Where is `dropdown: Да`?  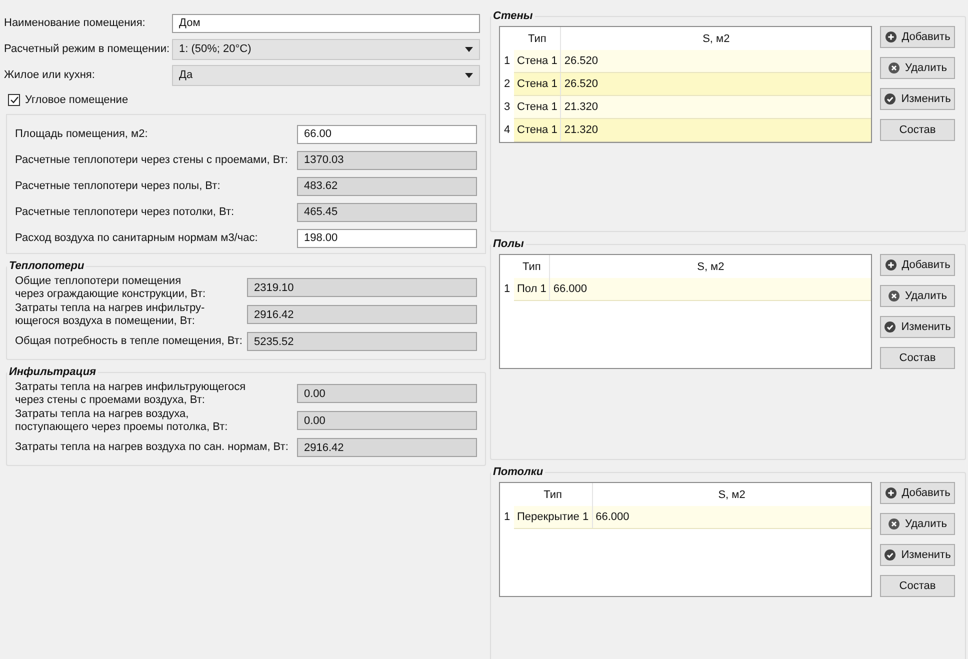
dropdown: Да is located at coordinates (326, 75).